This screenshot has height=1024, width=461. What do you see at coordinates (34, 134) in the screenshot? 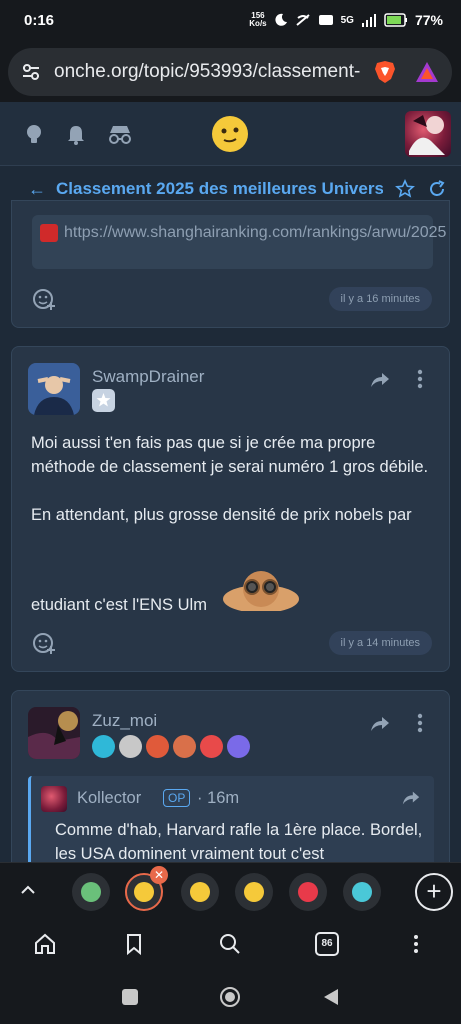
I see `lightbulb-icon` at bounding box center [34, 134].